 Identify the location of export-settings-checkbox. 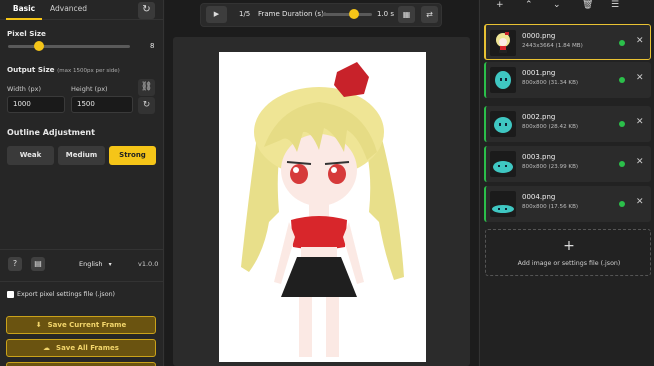
(10, 294).